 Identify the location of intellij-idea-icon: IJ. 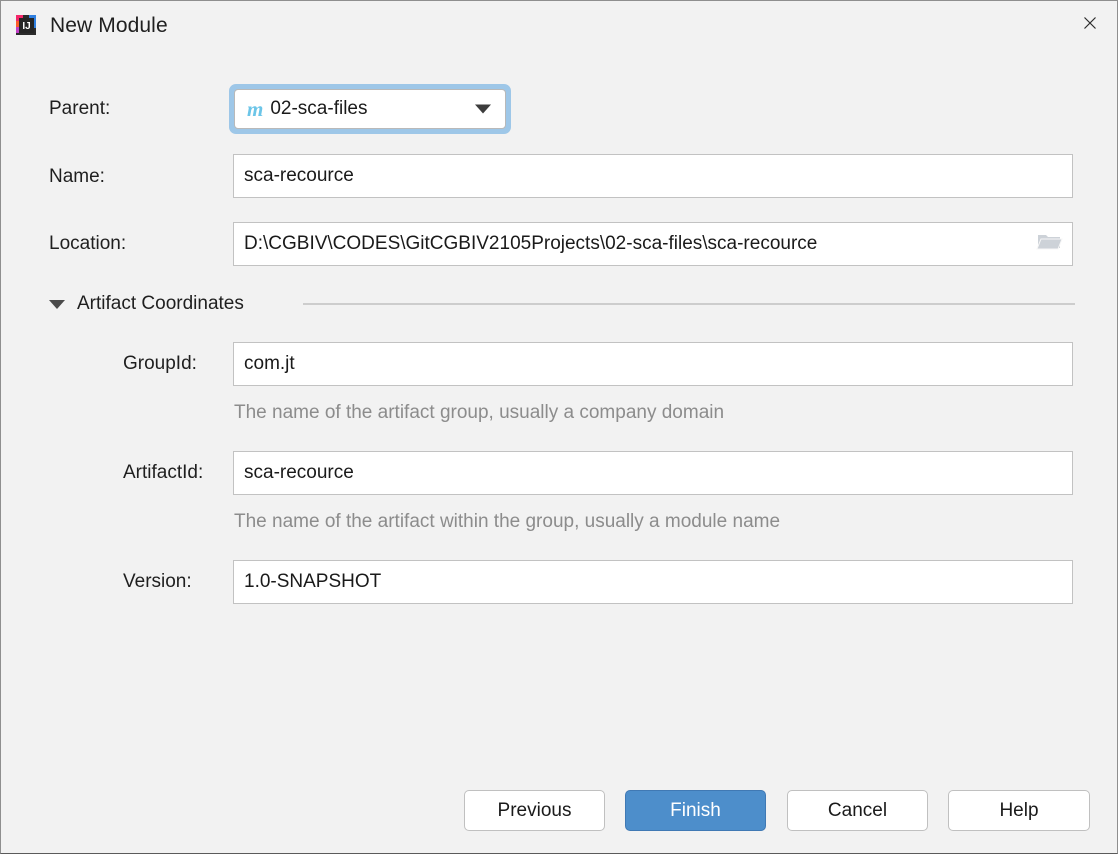
(26, 25).